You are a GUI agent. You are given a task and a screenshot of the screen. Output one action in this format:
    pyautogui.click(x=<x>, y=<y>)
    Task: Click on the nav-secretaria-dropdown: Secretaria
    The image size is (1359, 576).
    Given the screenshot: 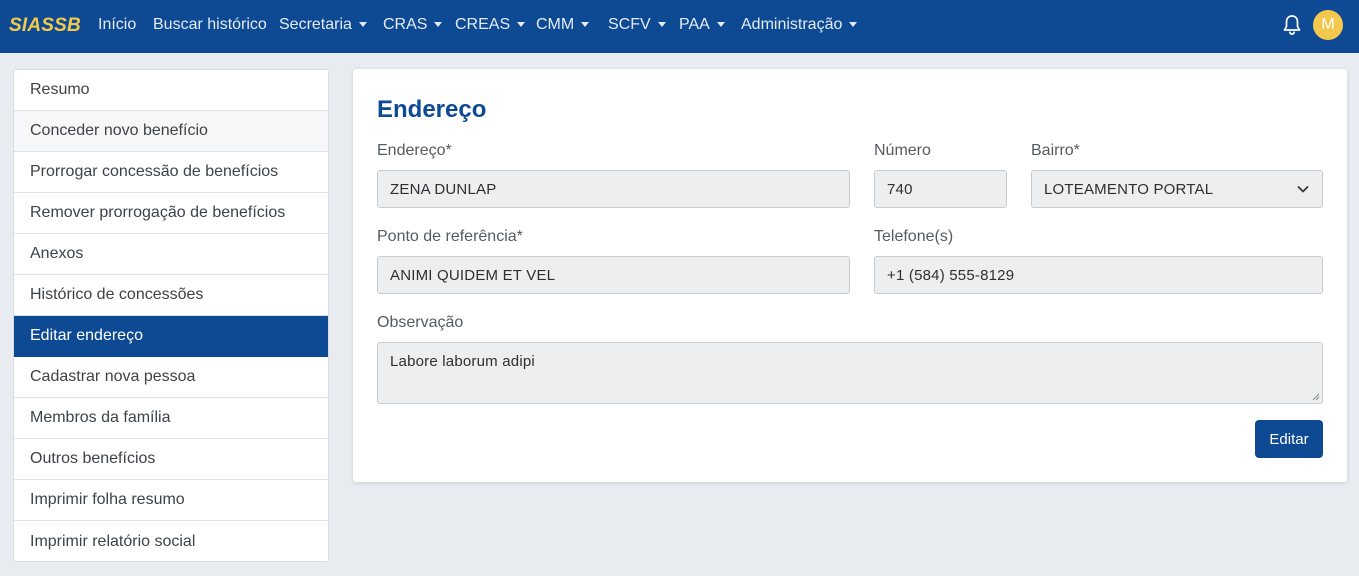 What is the action you would take?
    pyautogui.click(x=323, y=25)
    